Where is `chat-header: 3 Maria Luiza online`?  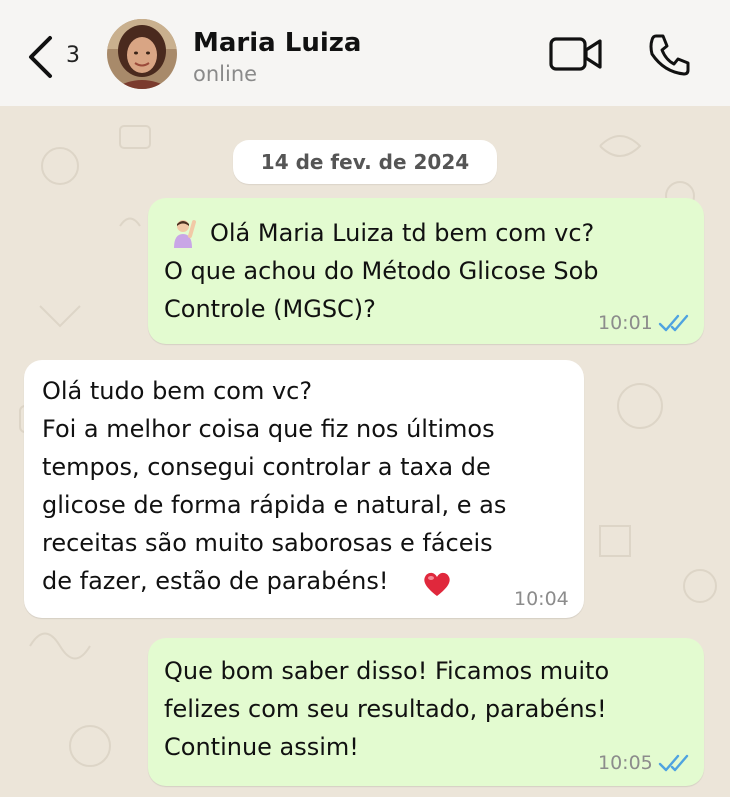
chat-header: 3 Maria Luiza online is located at coordinates (365, 53).